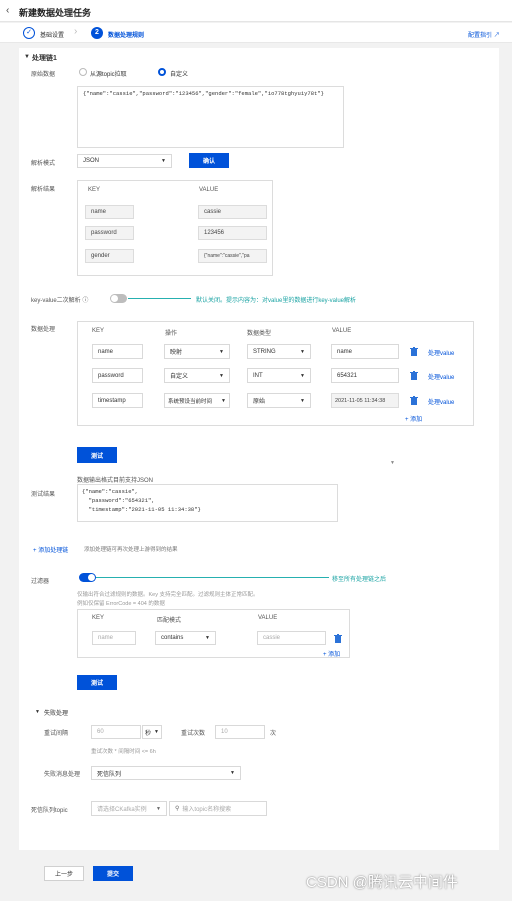  Describe the element at coordinates (85, 301) in the screenshot. I see `info-icon: ⓘ` at that location.